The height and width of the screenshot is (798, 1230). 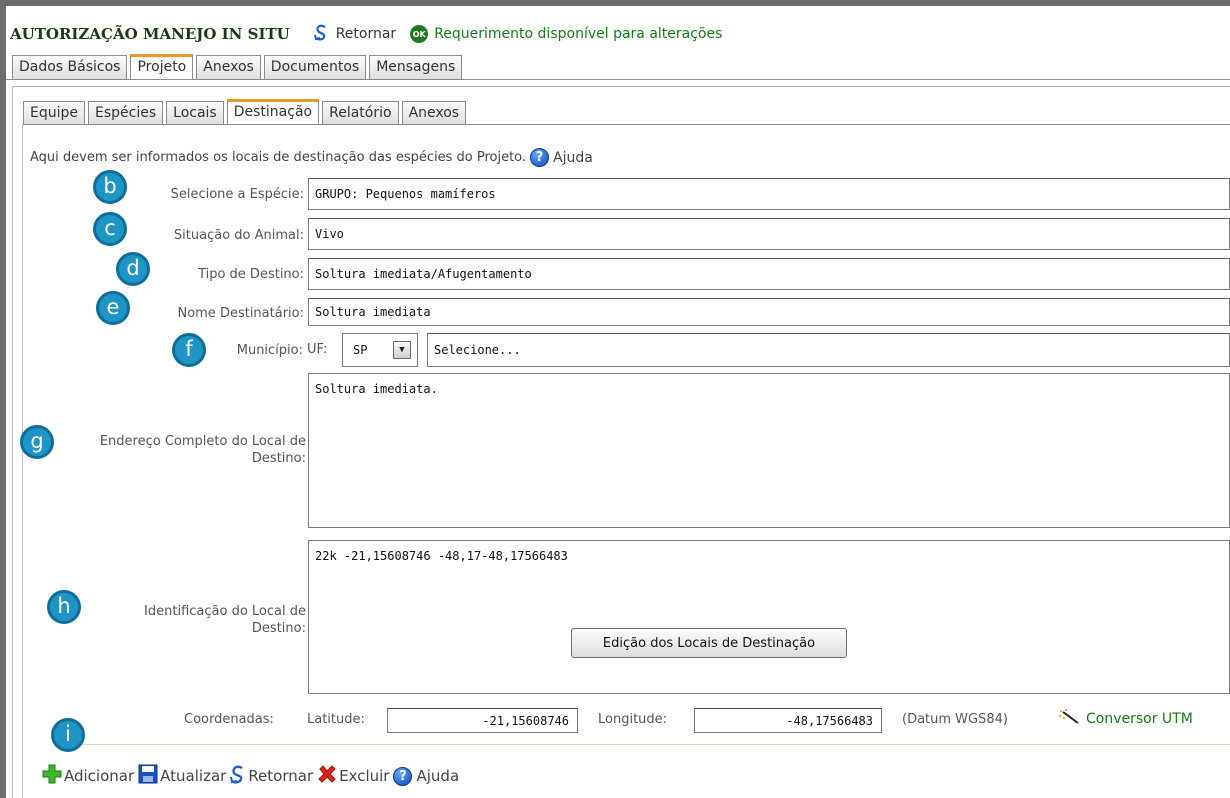 What do you see at coordinates (202, 450) in the screenshot?
I see `endereco-label: Endereço Completo do Local de Destino:` at bounding box center [202, 450].